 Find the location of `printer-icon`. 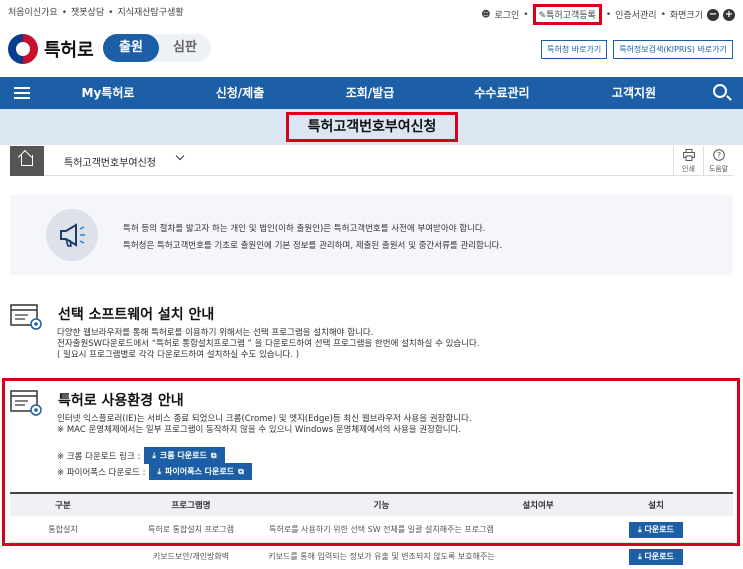

printer-icon is located at coordinates (689, 155).